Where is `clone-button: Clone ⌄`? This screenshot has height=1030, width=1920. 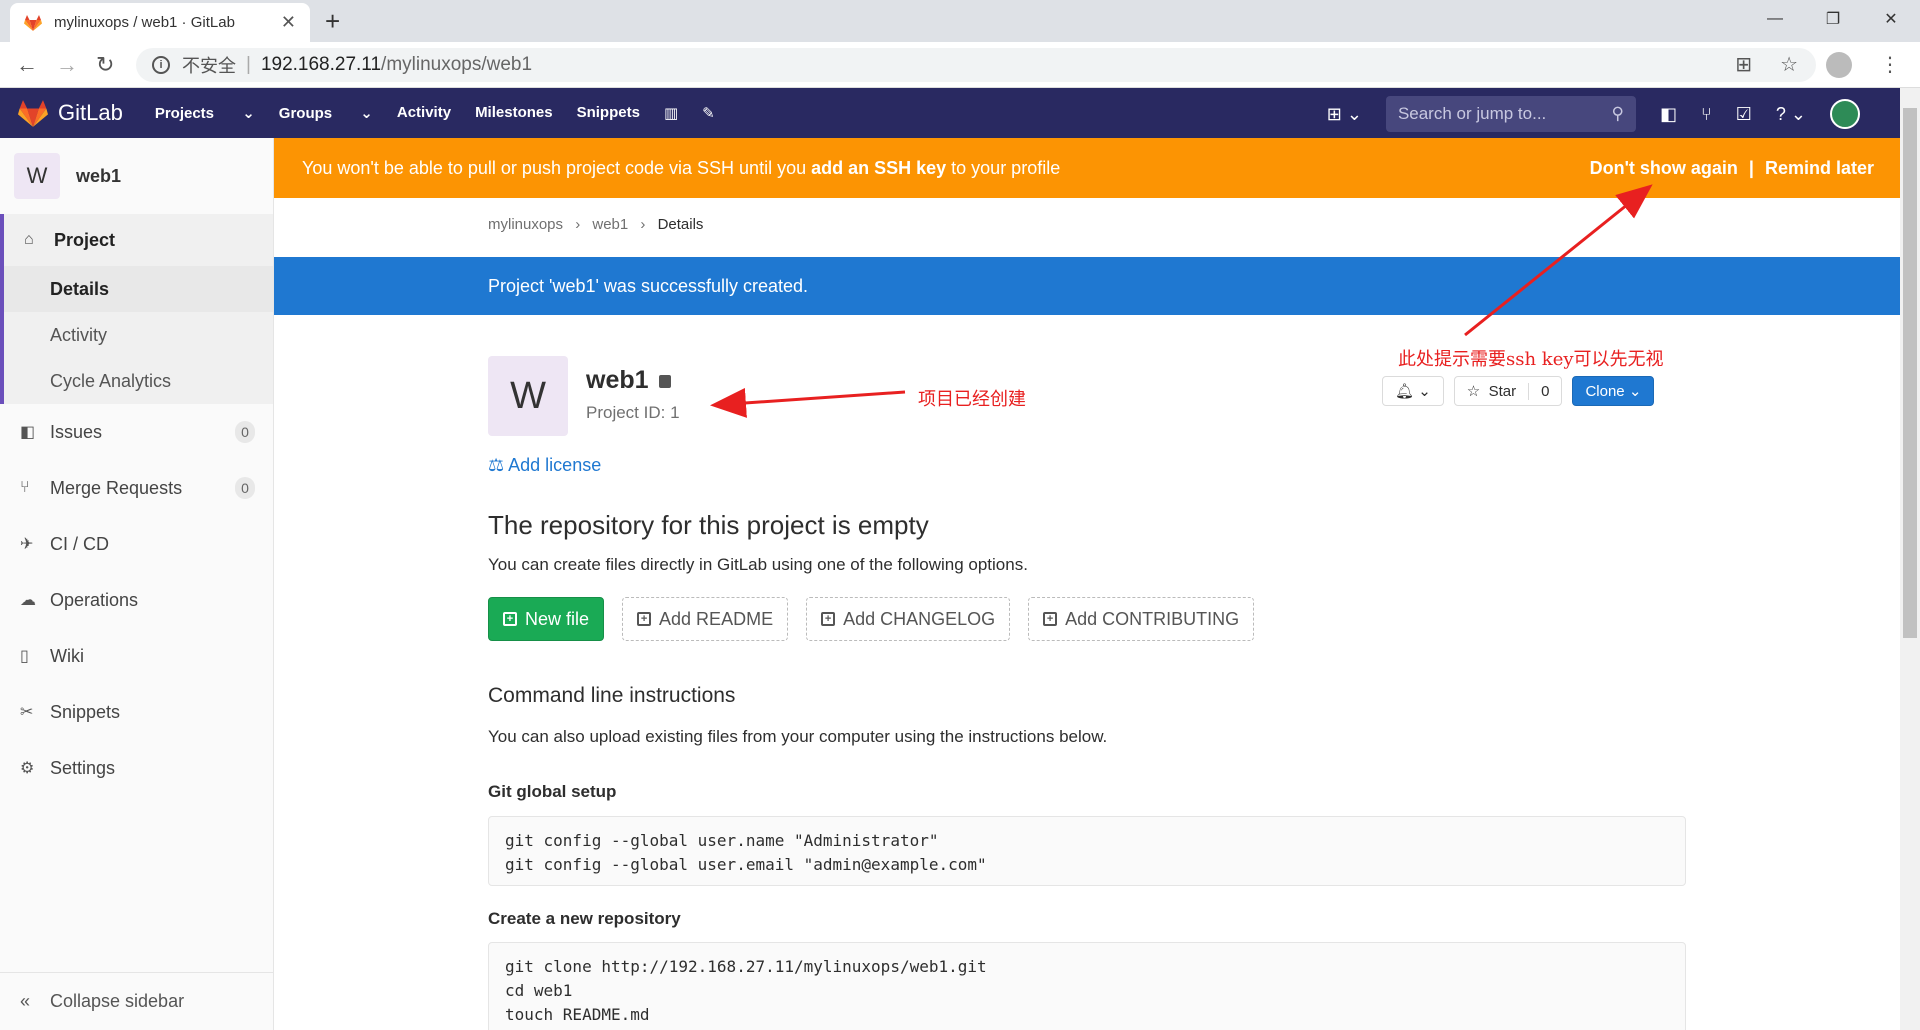
clone-button: Clone ⌄ is located at coordinates (1613, 391).